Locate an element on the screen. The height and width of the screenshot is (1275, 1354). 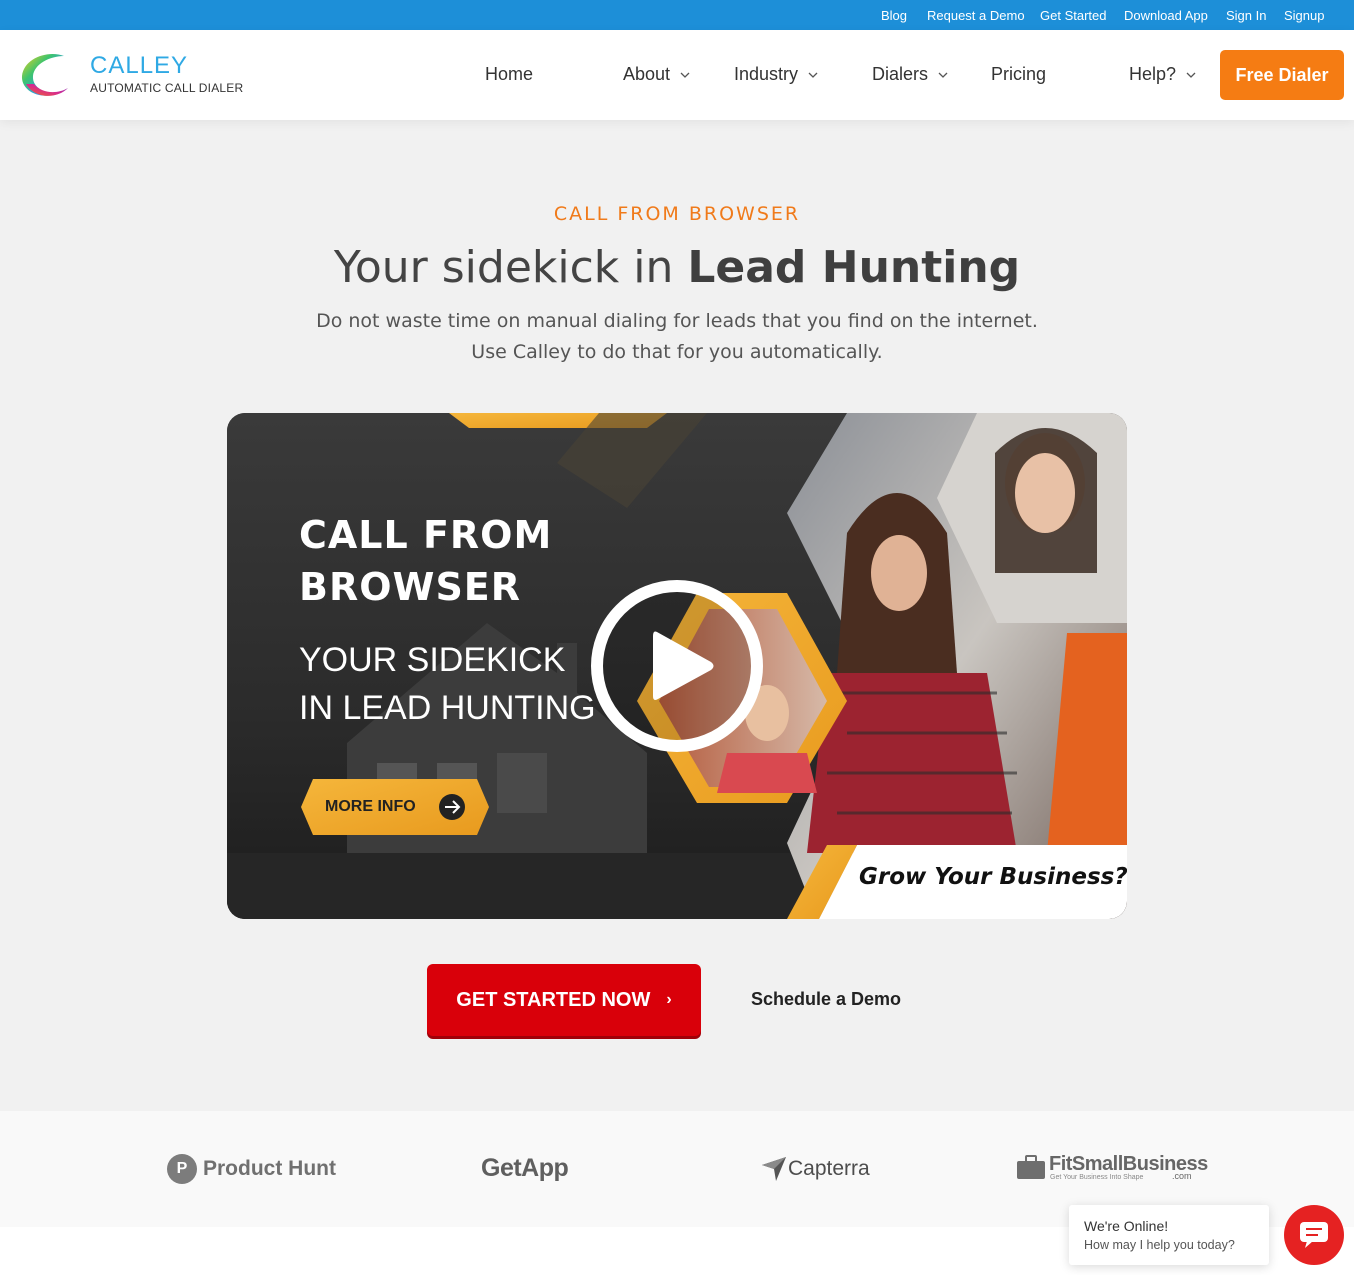
nav-item-home: Home is located at coordinates (509, 74).